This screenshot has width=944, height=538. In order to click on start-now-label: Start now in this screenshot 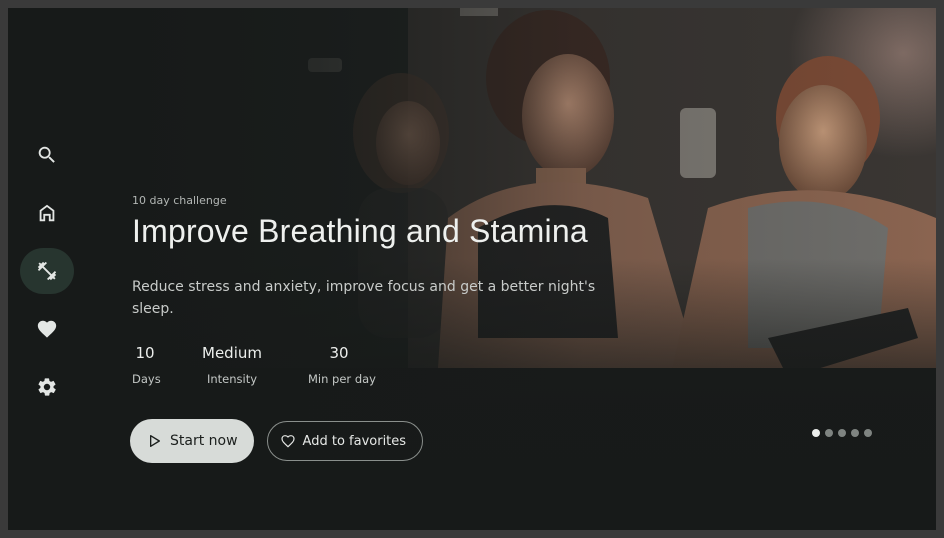, I will do `click(204, 441)`.